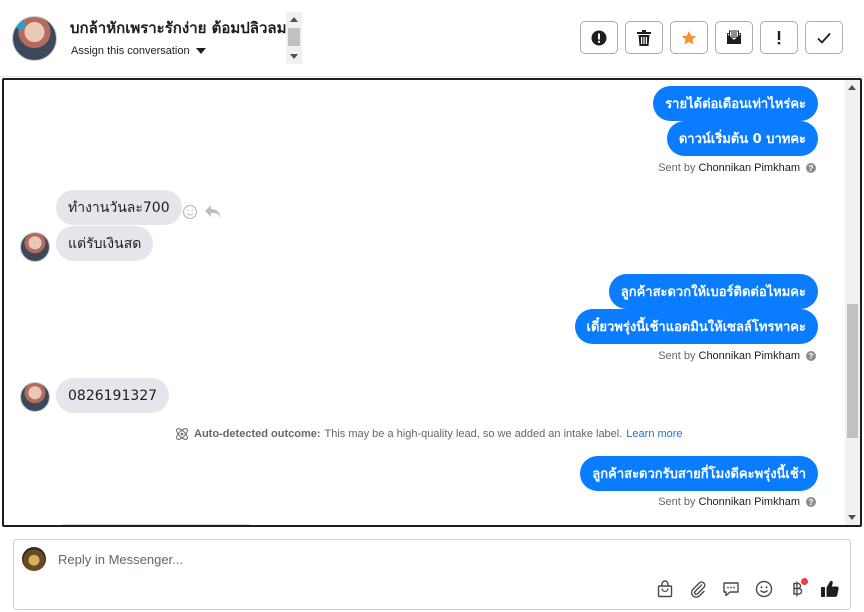  I want to click on follow-up-button, so click(779, 37).